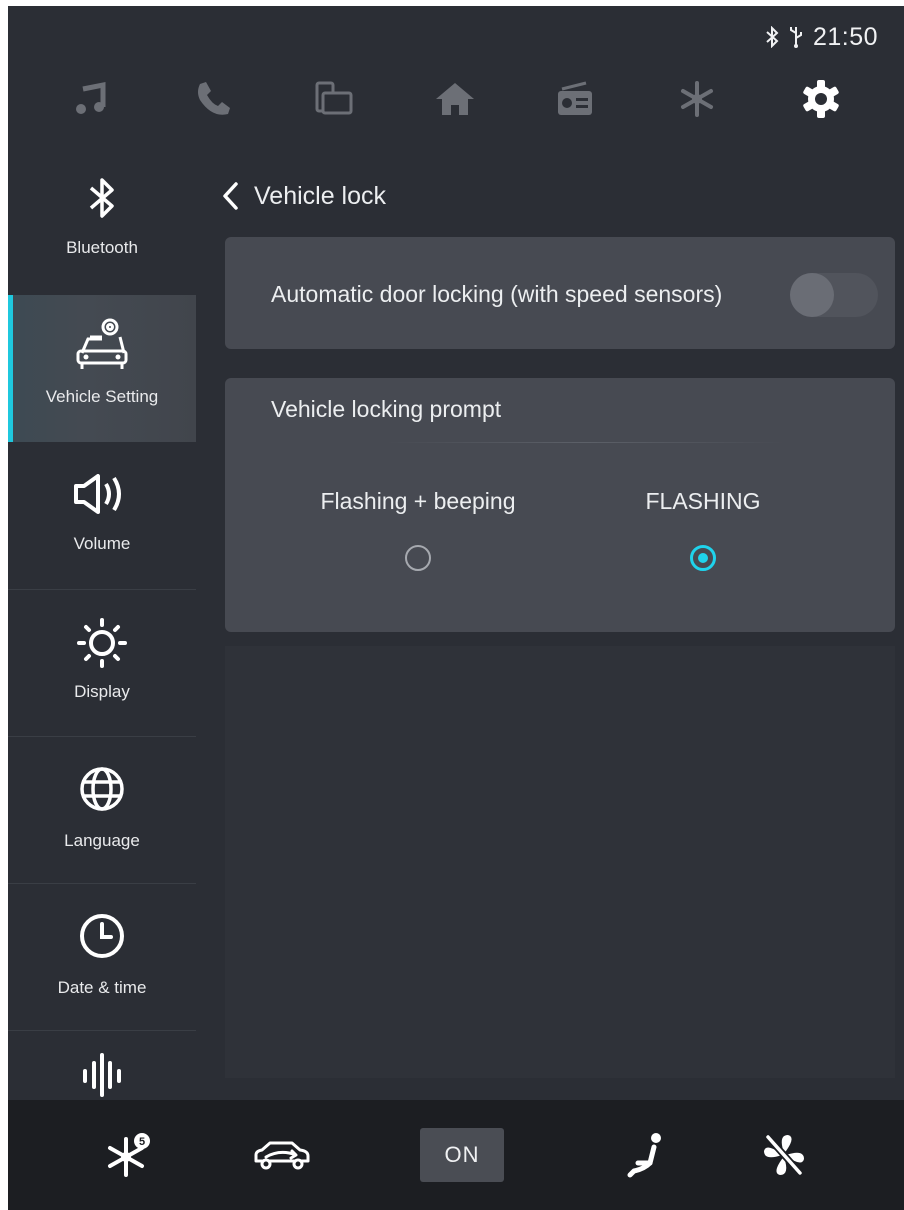  I want to click on page-title: Vehicle lock, so click(320, 195).